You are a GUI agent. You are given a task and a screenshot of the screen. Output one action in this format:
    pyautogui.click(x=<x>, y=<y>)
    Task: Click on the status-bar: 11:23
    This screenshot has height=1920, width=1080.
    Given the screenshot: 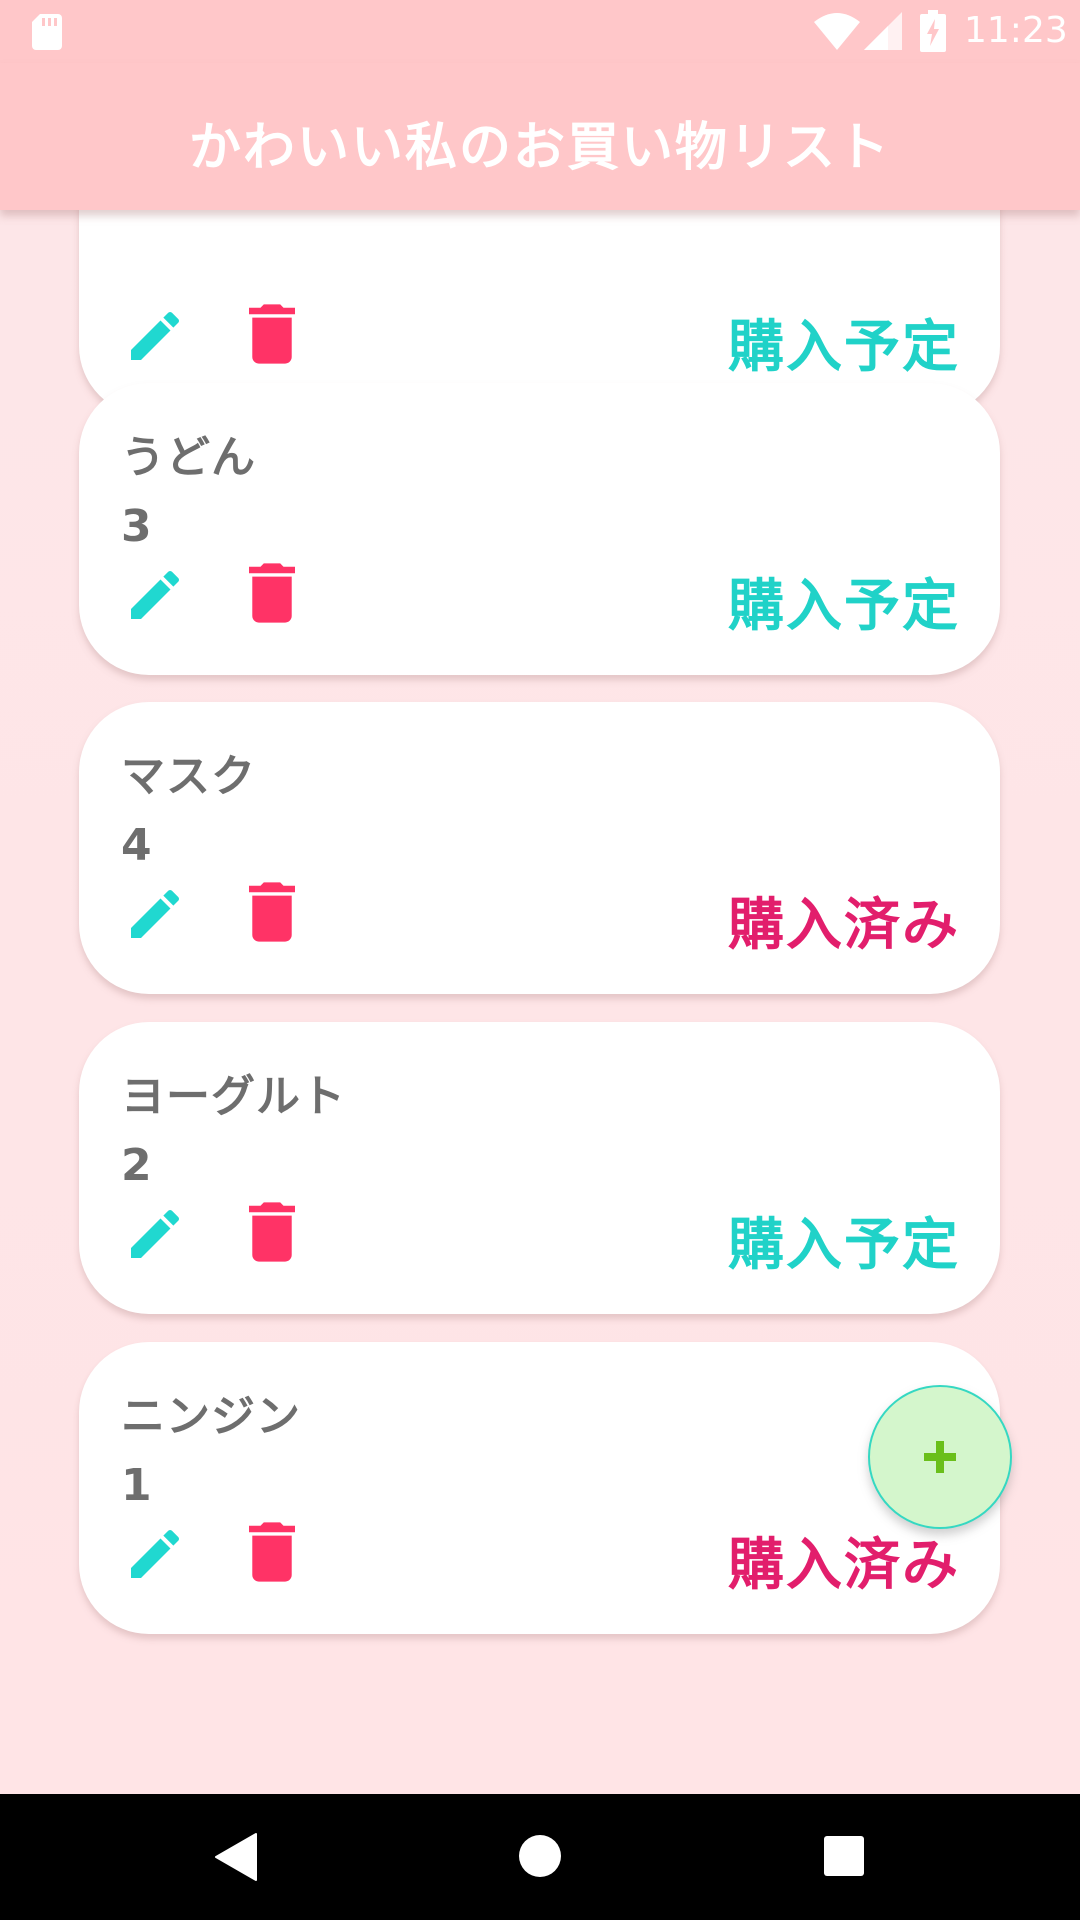 What is the action you would take?
    pyautogui.click(x=540, y=31)
    